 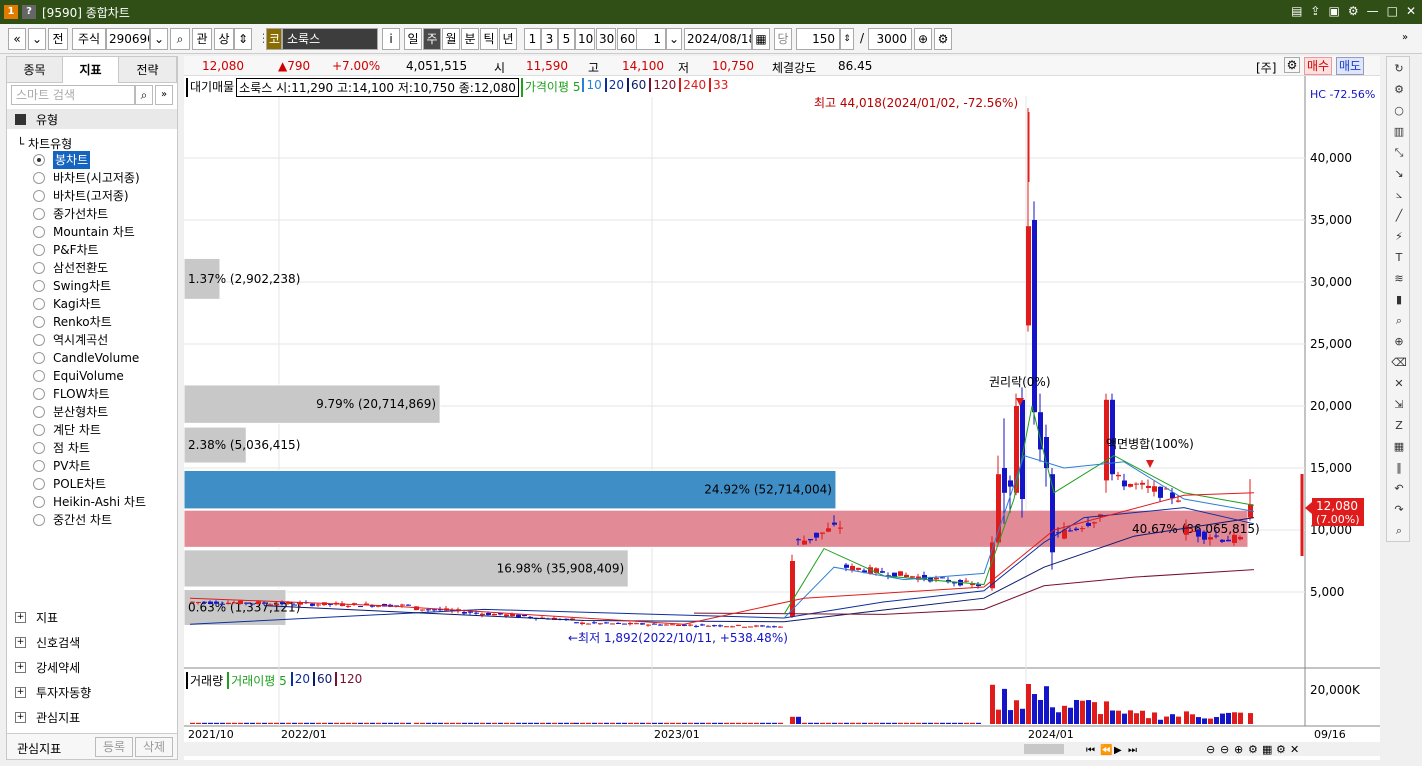 What do you see at coordinates (1399, 342) in the screenshot?
I see `zoom-icon: ⊕` at bounding box center [1399, 342].